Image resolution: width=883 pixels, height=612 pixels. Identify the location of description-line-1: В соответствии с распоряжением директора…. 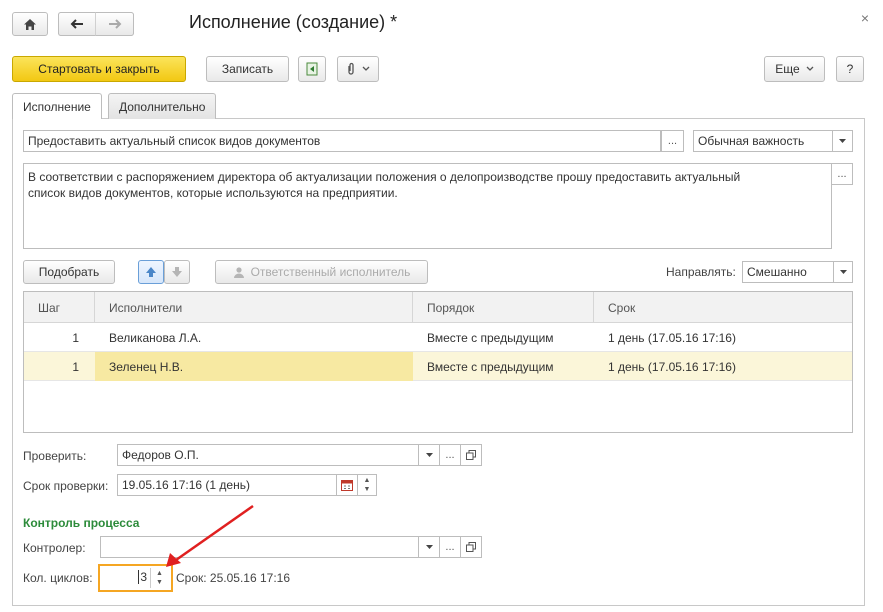
(384, 177).